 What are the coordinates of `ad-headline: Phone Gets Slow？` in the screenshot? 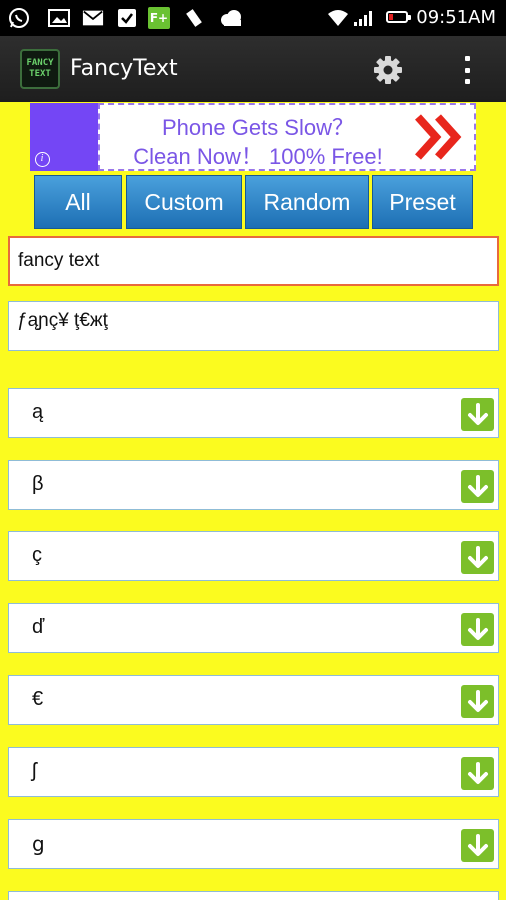 It's located at (258, 127).